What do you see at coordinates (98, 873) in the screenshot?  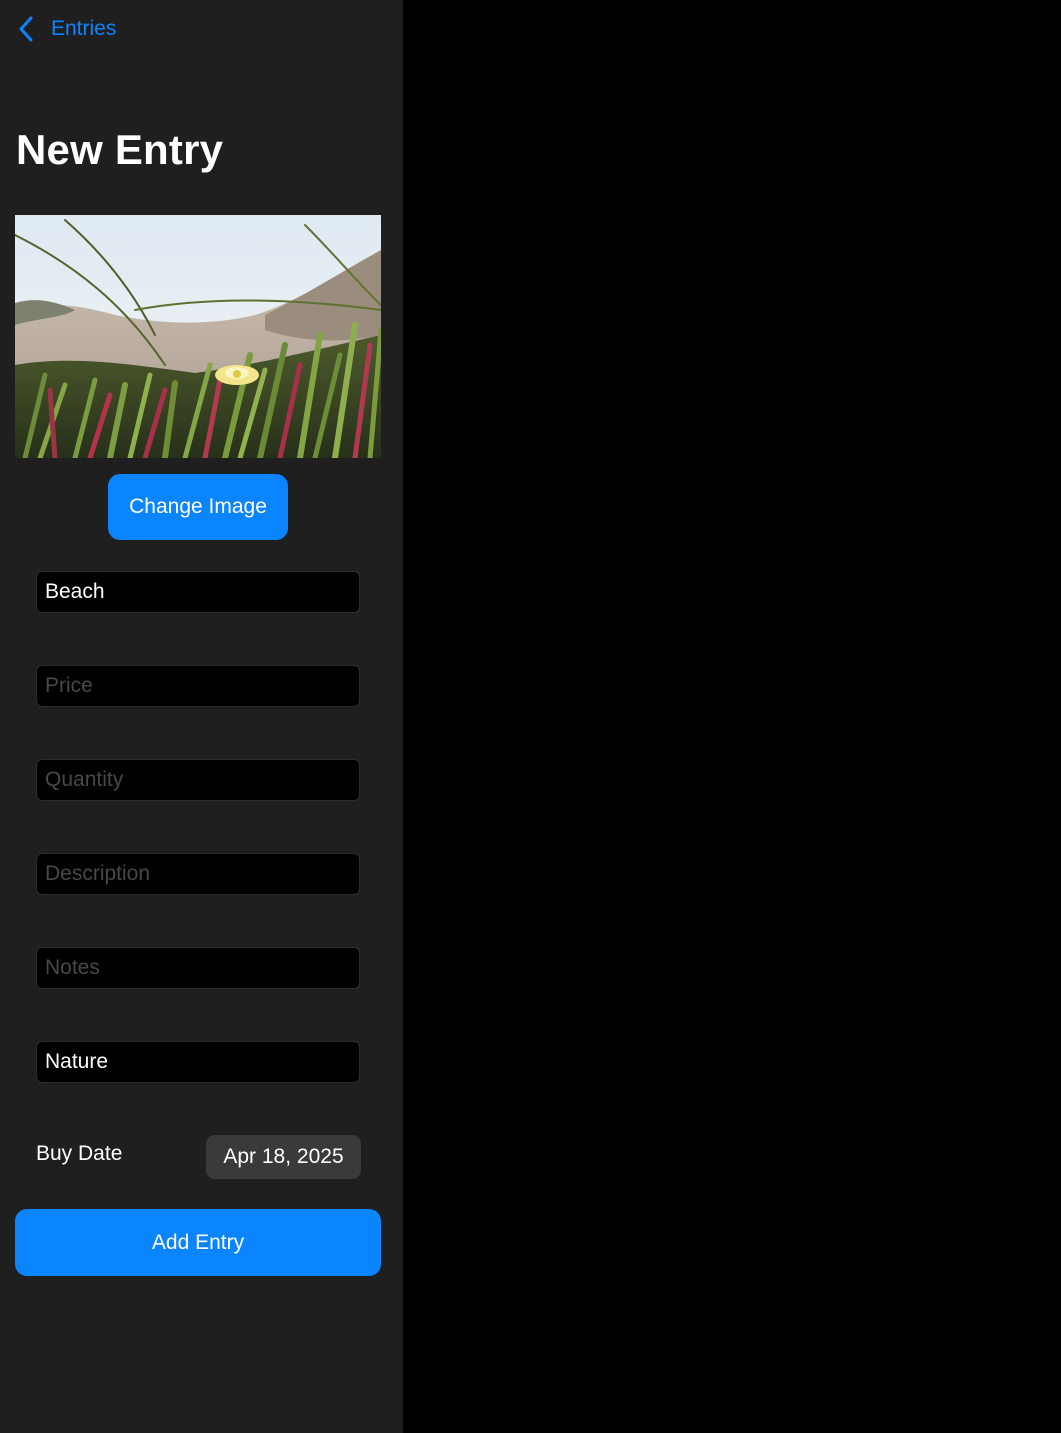 I see `description-field-placeholder: Description` at bounding box center [98, 873].